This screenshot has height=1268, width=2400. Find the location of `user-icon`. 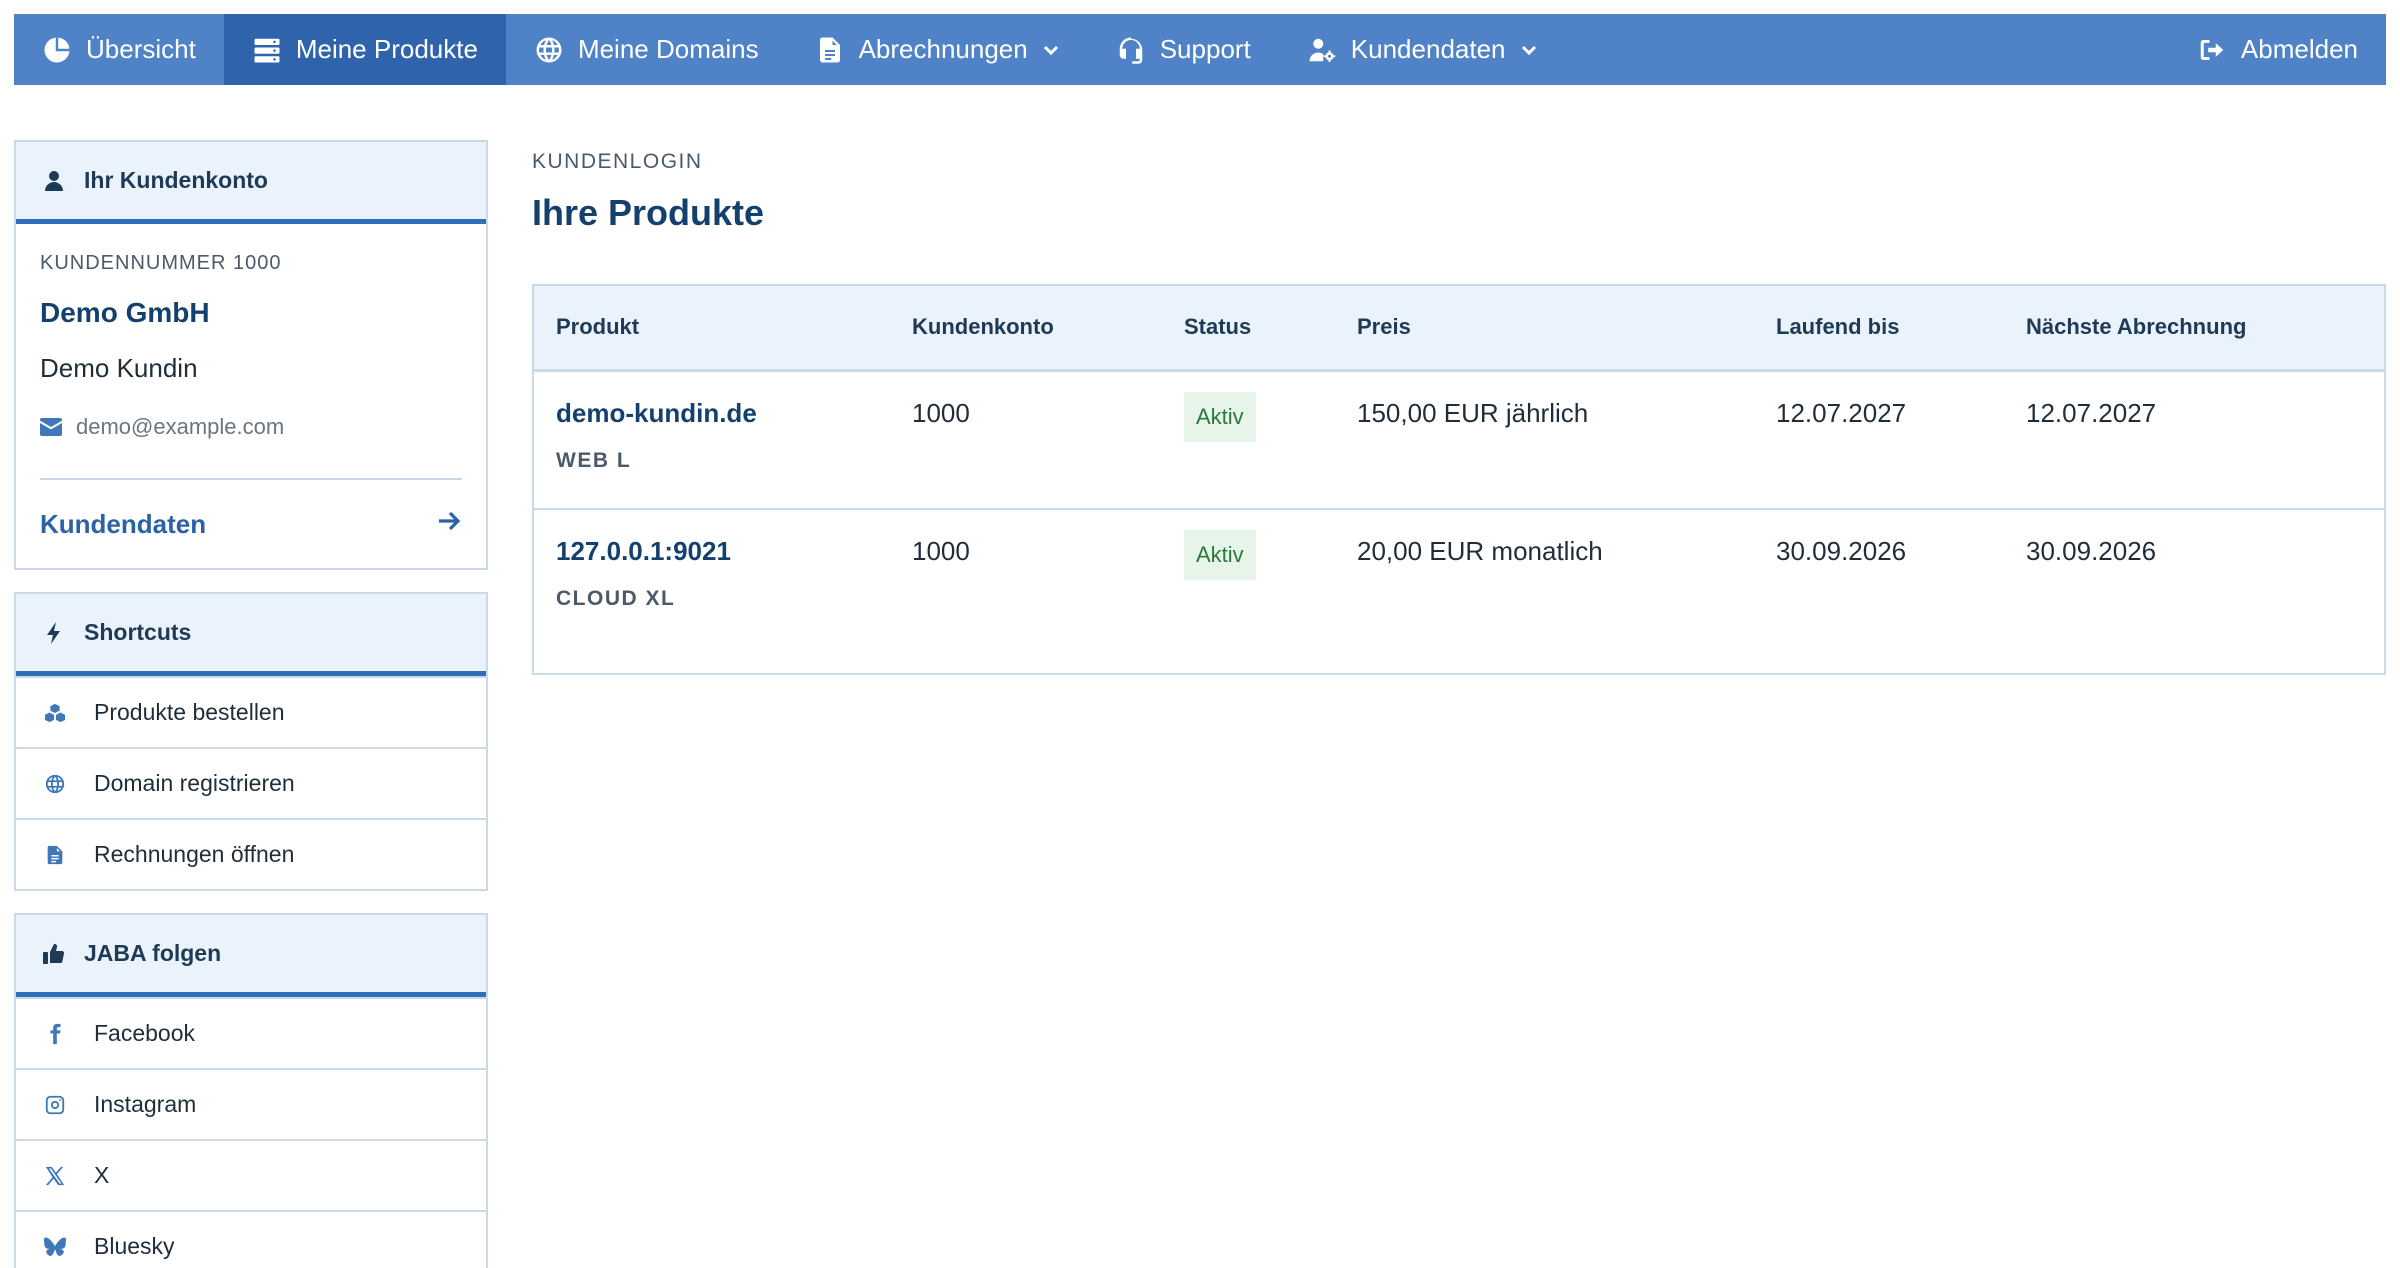

user-icon is located at coordinates (54, 181).